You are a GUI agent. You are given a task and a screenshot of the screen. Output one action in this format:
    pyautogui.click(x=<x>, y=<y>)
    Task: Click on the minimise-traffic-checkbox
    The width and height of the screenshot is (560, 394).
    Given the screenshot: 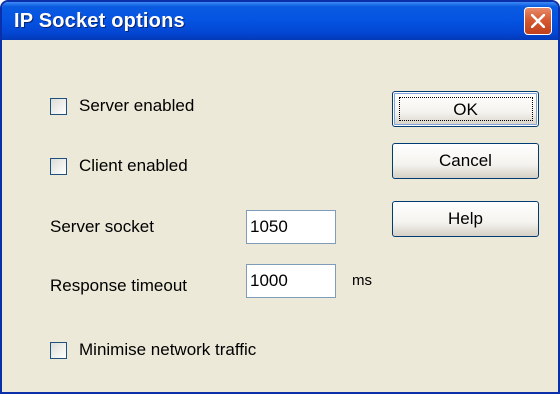 What is the action you would take?
    pyautogui.click(x=58, y=350)
    